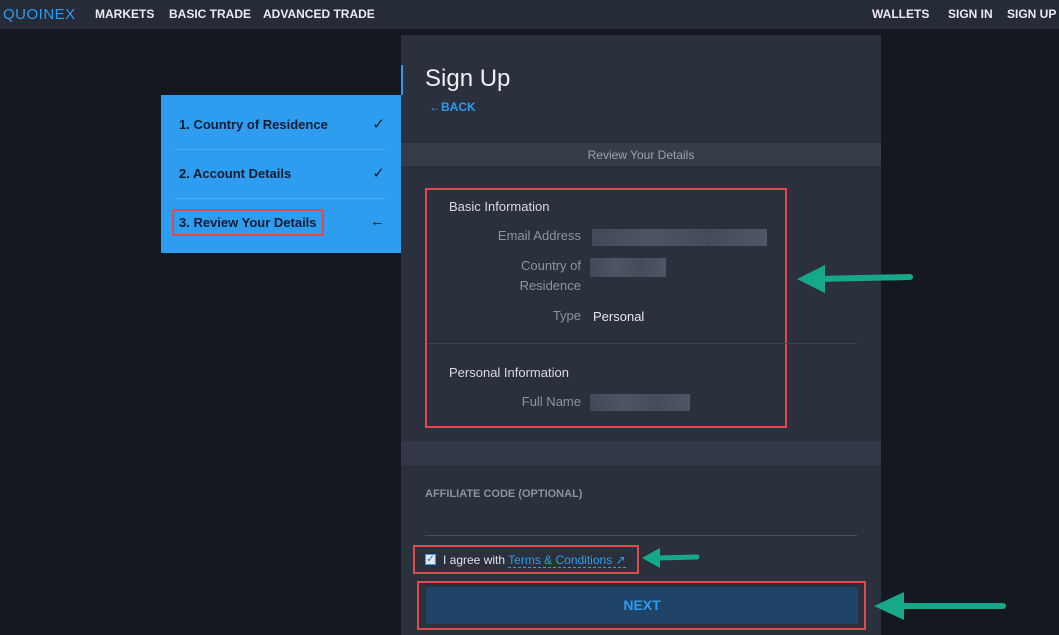 Image resolution: width=1059 pixels, height=635 pixels. What do you see at coordinates (566, 315) in the screenshot?
I see `type-label: Type` at bounding box center [566, 315].